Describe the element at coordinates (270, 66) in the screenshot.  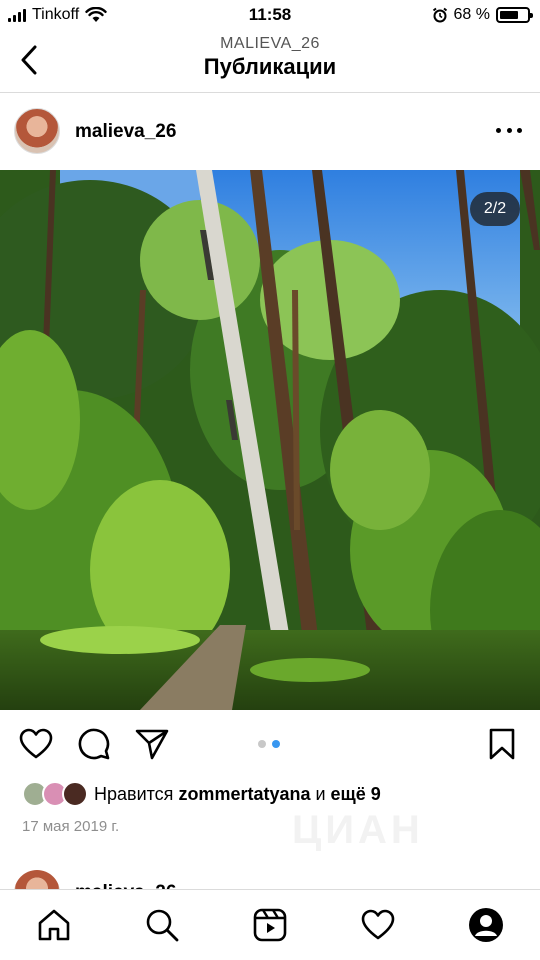
I see `page-title: Публикации` at that location.